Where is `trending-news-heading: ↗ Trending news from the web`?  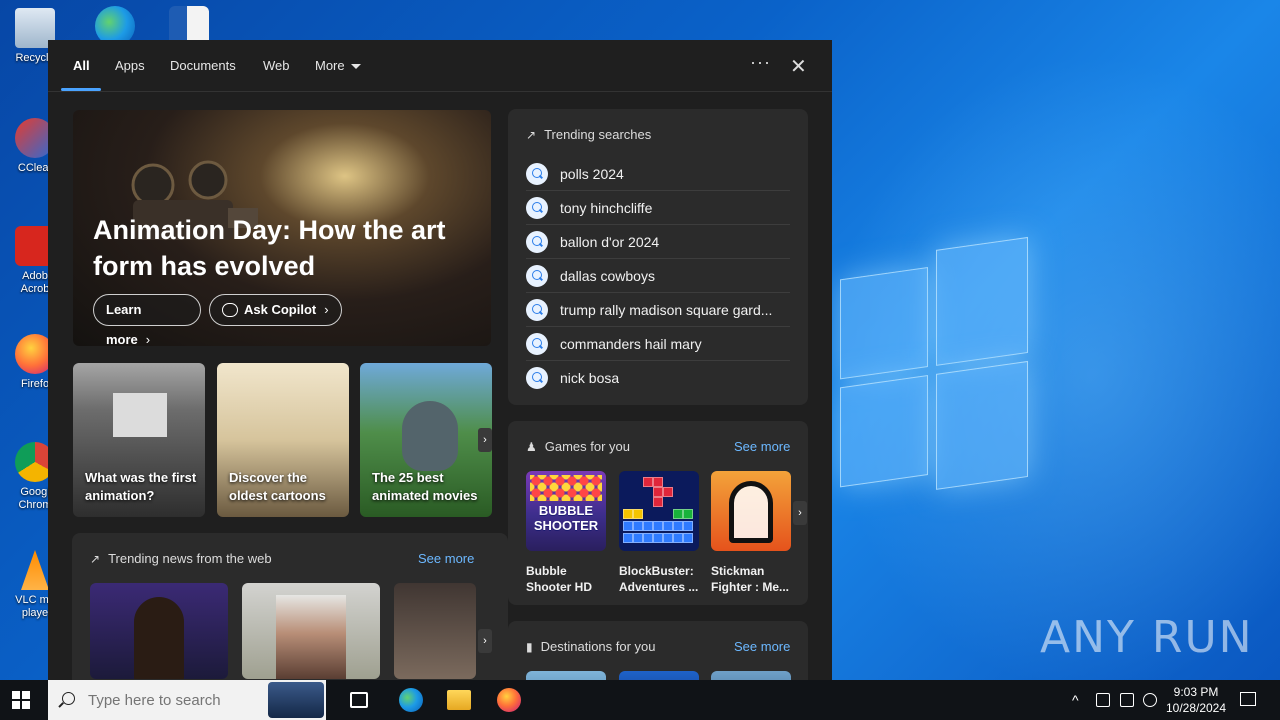 trending-news-heading: ↗ Trending news from the web is located at coordinates (181, 558).